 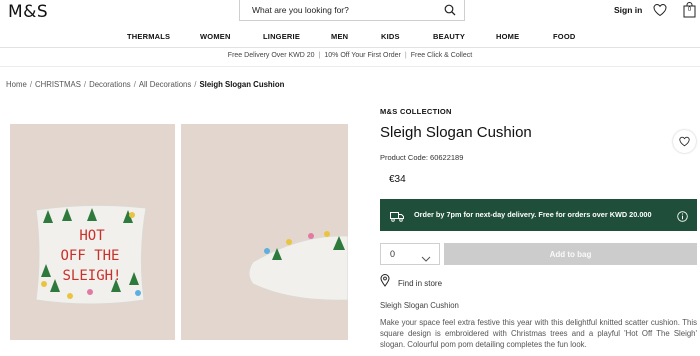 I want to click on cushion-slogan-line3: SLEIGH!, so click(x=91, y=276).